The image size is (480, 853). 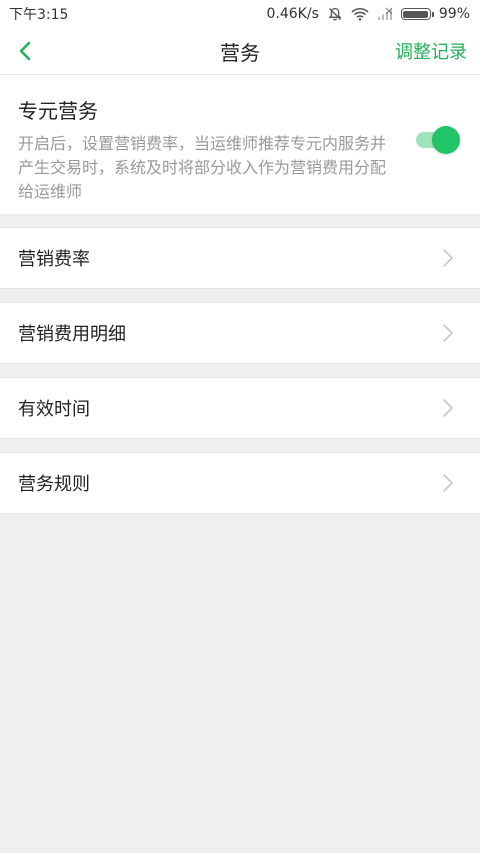 What do you see at coordinates (39, 15) in the screenshot?
I see `status-time: 下午3:15` at bounding box center [39, 15].